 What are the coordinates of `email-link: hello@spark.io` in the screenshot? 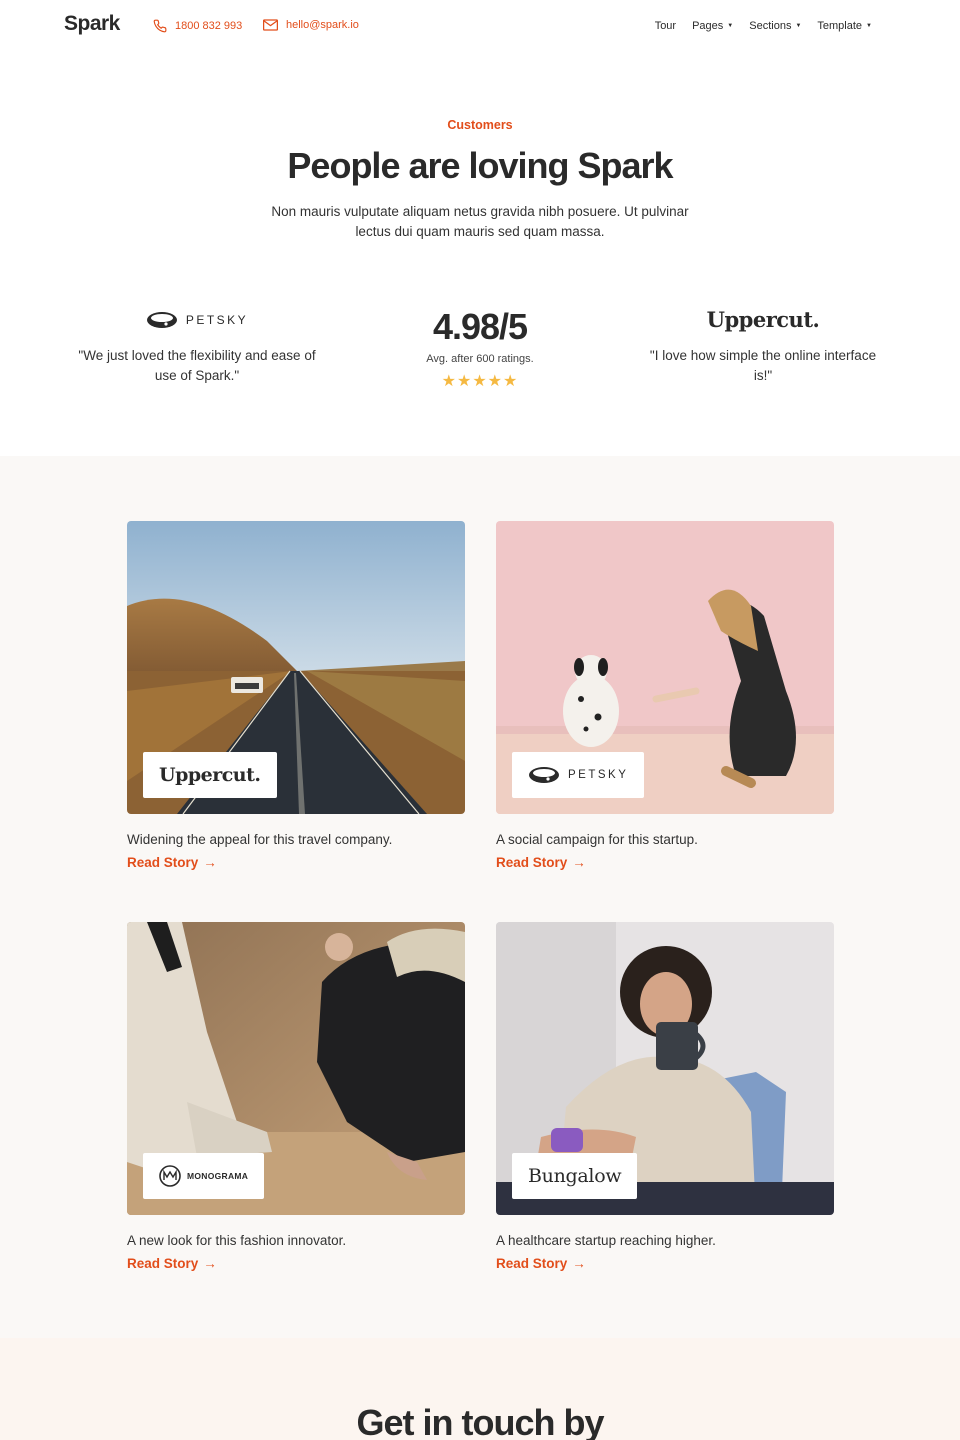 It's located at (311, 25).